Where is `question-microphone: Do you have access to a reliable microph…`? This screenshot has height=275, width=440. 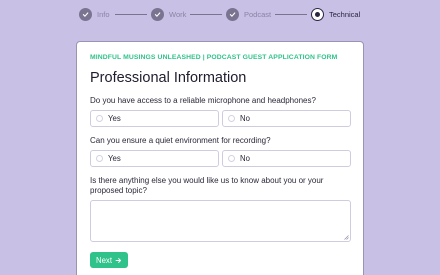
question-microphone: Do you have access to a reliable microph… is located at coordinates (203, 100).